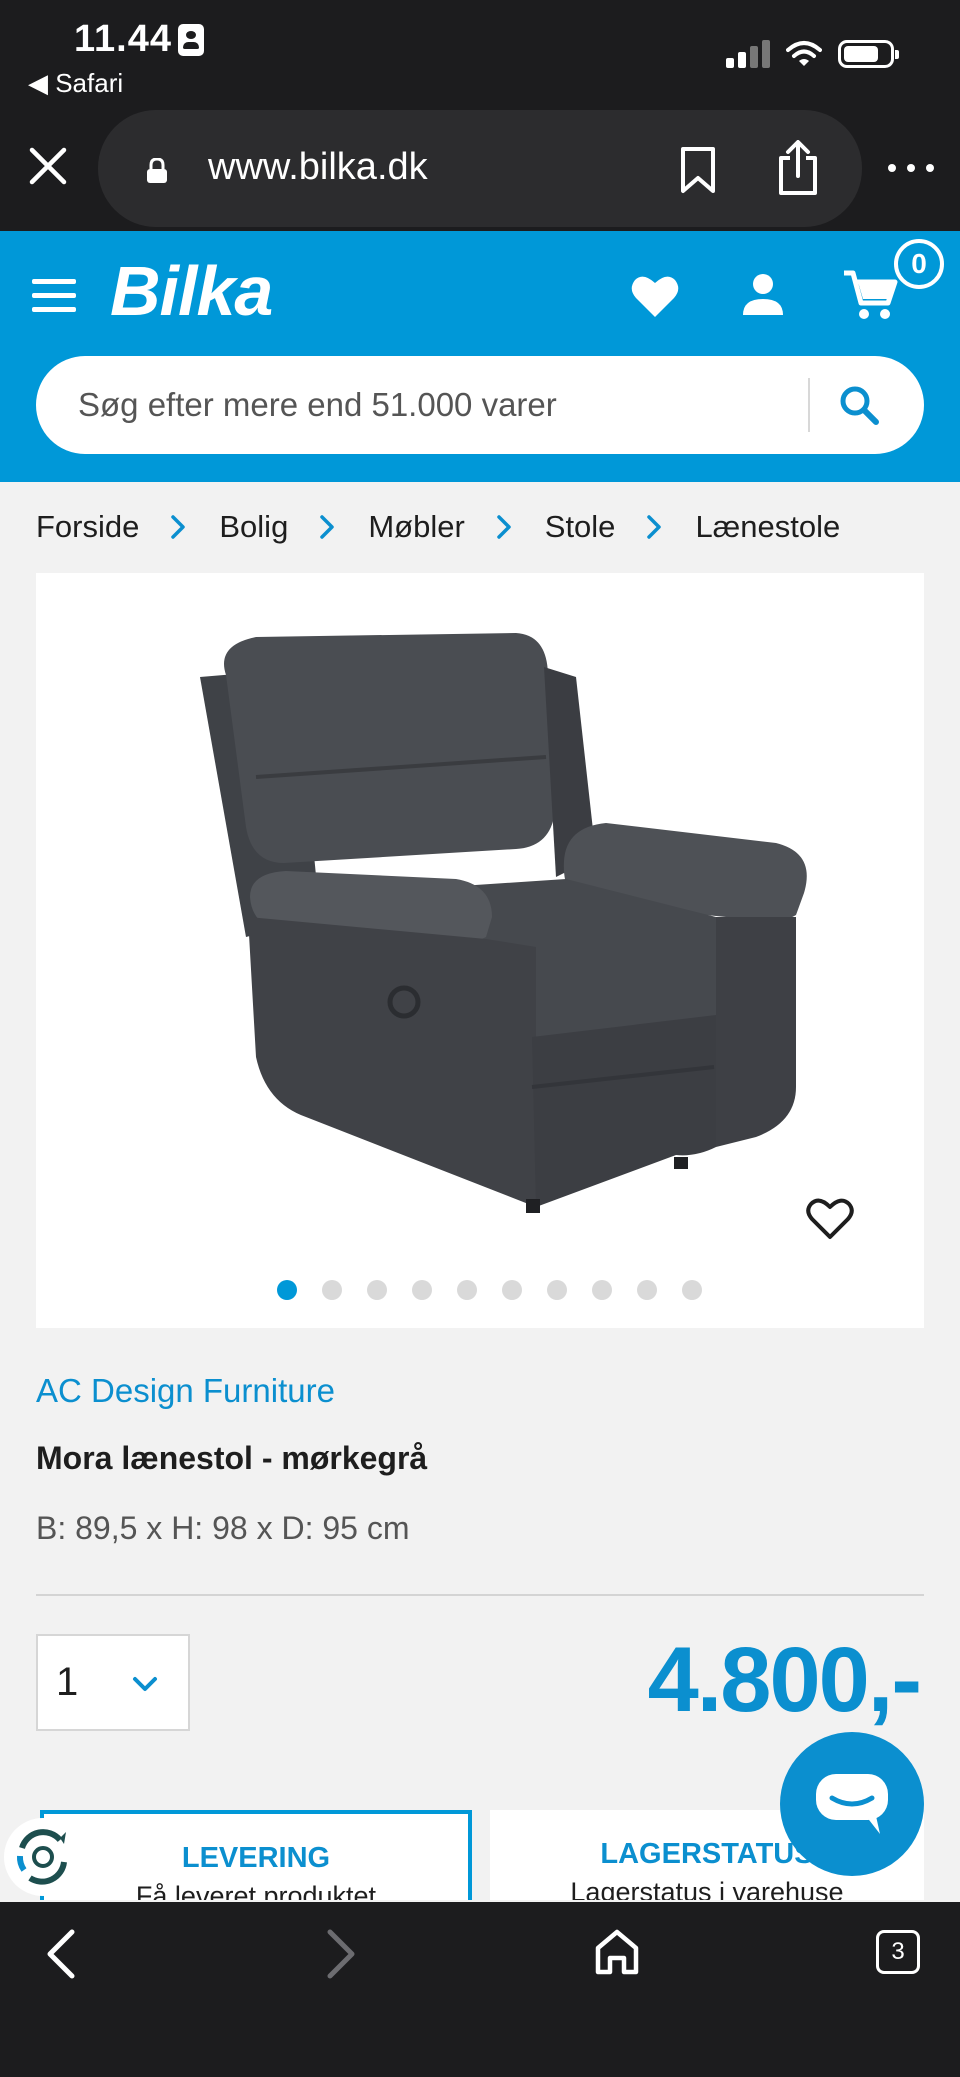  I want to click on share-icon, so click(798, 168).